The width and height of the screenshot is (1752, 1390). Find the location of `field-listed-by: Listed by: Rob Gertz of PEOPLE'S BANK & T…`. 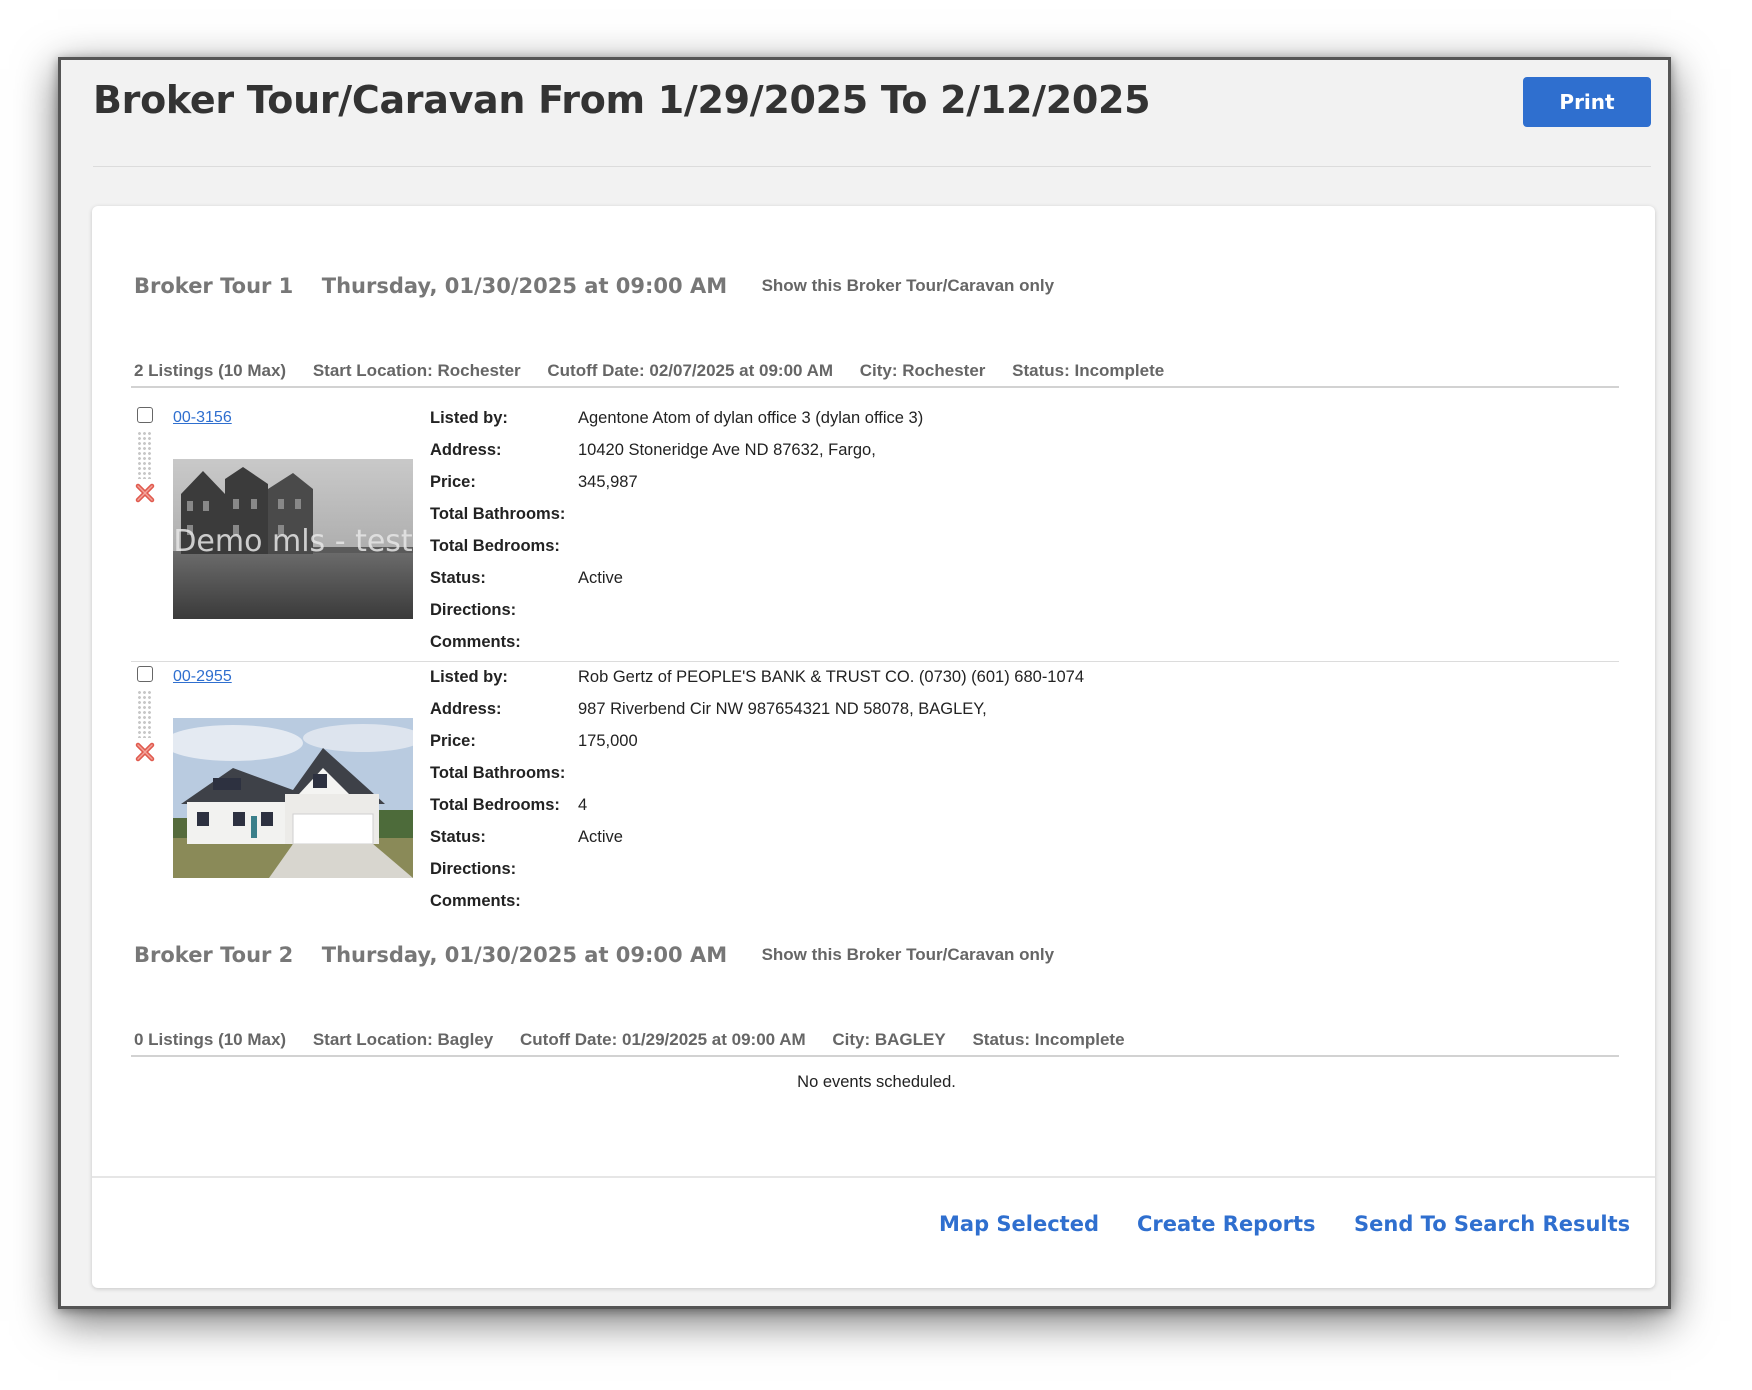

field-listed-by: Listed by: Rob Gertz of PEOPLE'S BANK & T… is located at coordinates (757, 677).